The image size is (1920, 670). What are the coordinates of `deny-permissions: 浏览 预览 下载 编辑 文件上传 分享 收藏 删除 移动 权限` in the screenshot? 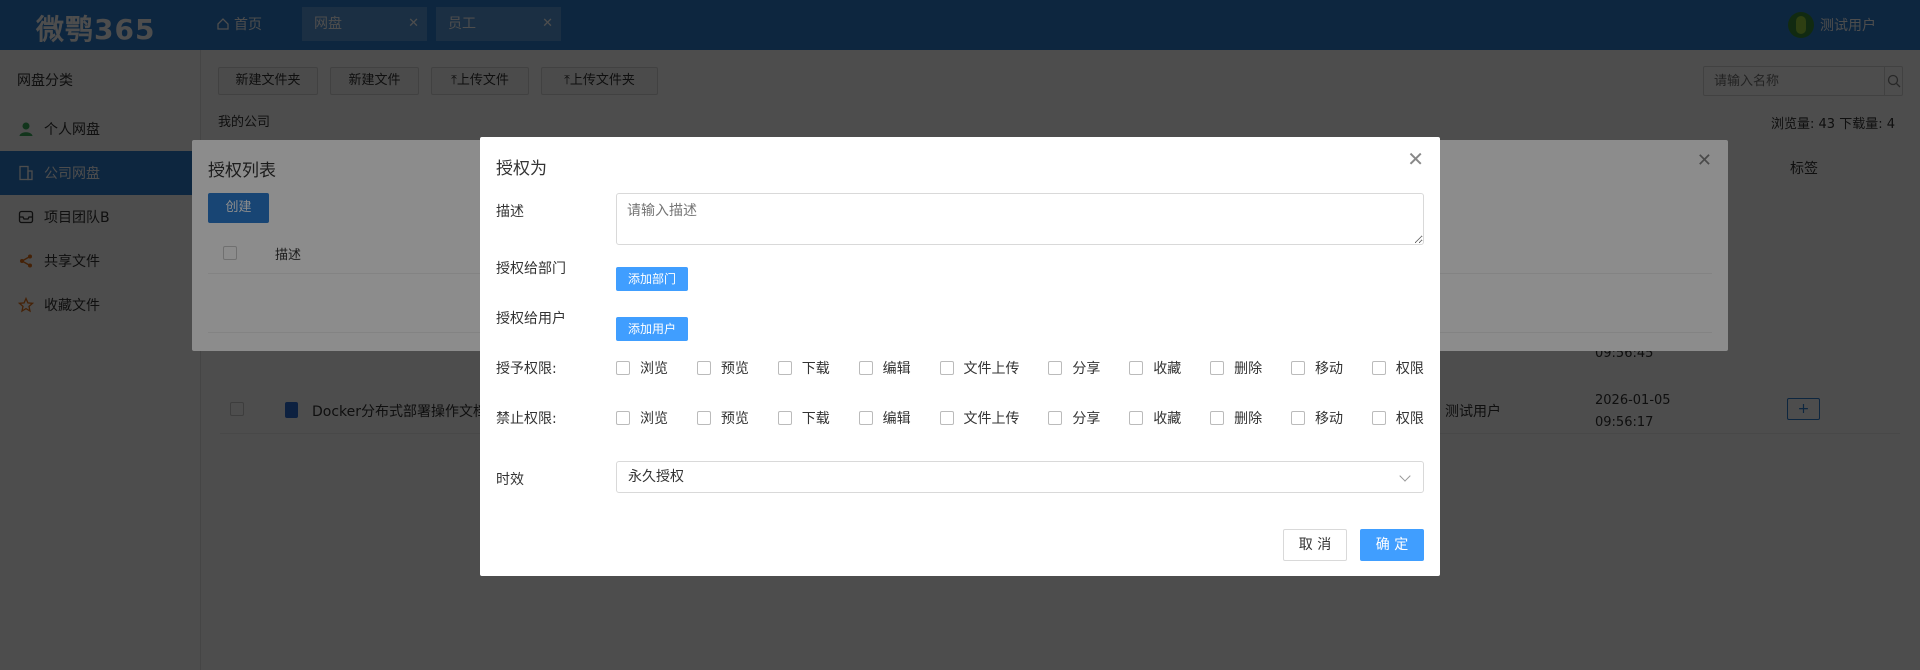 It's located at (1020, 418).